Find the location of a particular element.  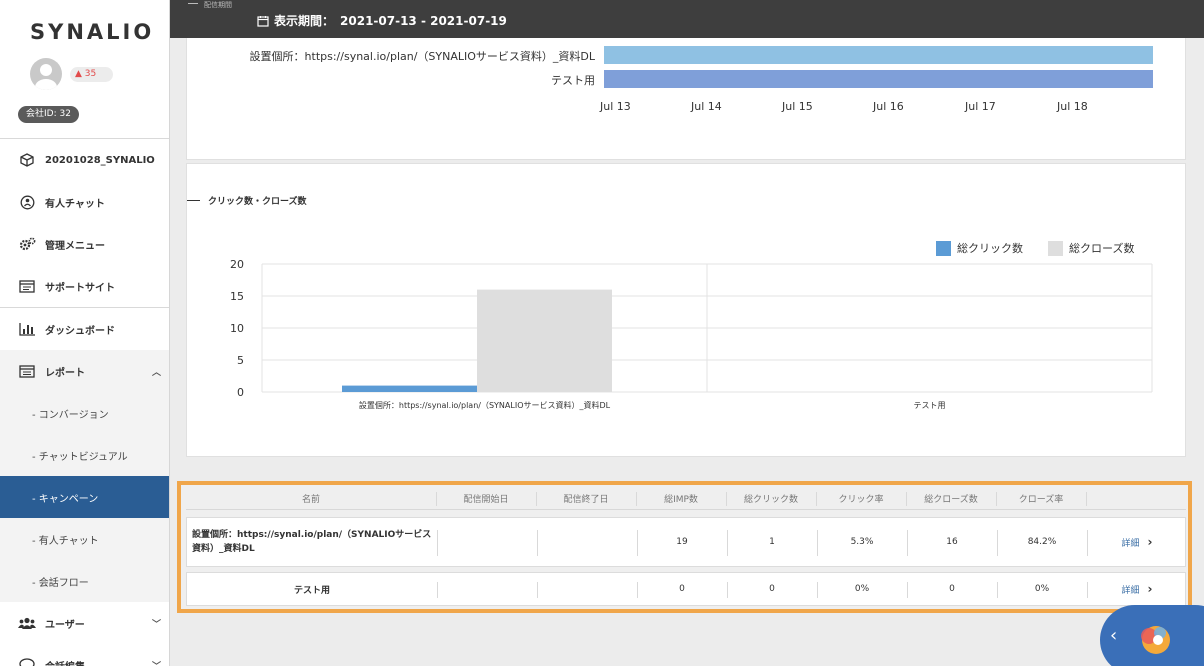

column-header-start: 配信開始日 is located at coordinates (486, 498).